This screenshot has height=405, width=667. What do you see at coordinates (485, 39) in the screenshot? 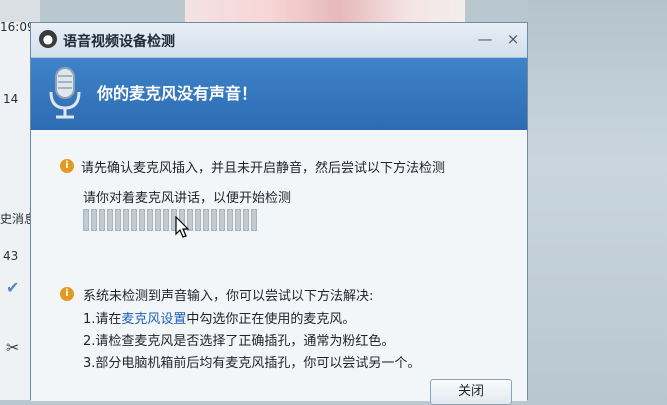
I see `minimize-button: —` at bounding box center [485, 39].